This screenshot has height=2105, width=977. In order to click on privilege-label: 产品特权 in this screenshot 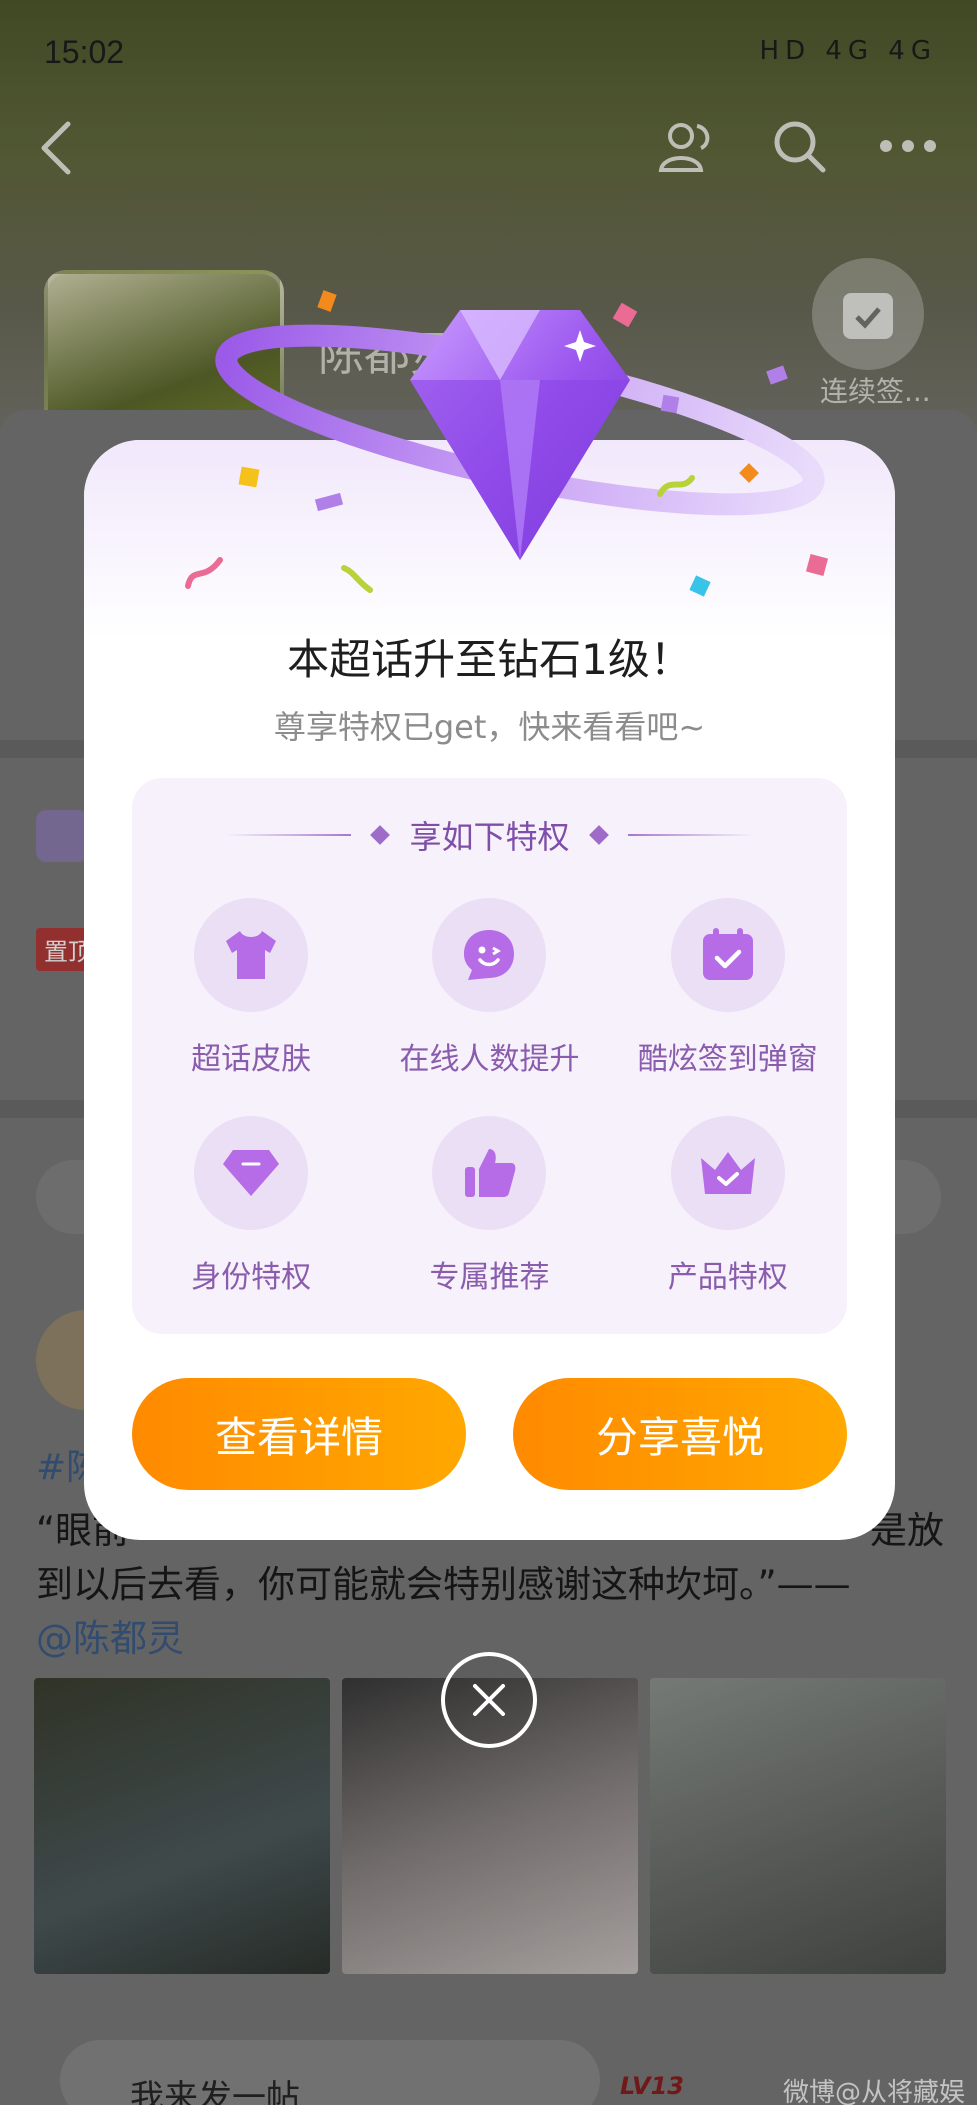, I will do `click(727, 1277)`.